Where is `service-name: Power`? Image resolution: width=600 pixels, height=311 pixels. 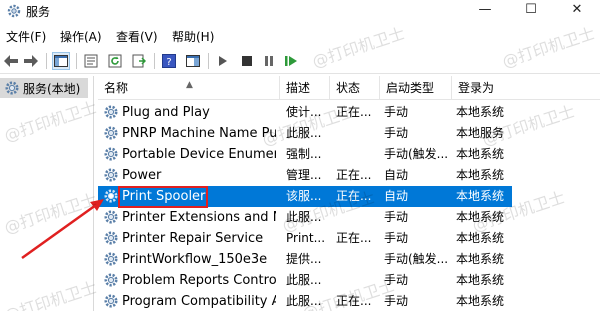
service-name: Power is located at coordinates (142, 175).